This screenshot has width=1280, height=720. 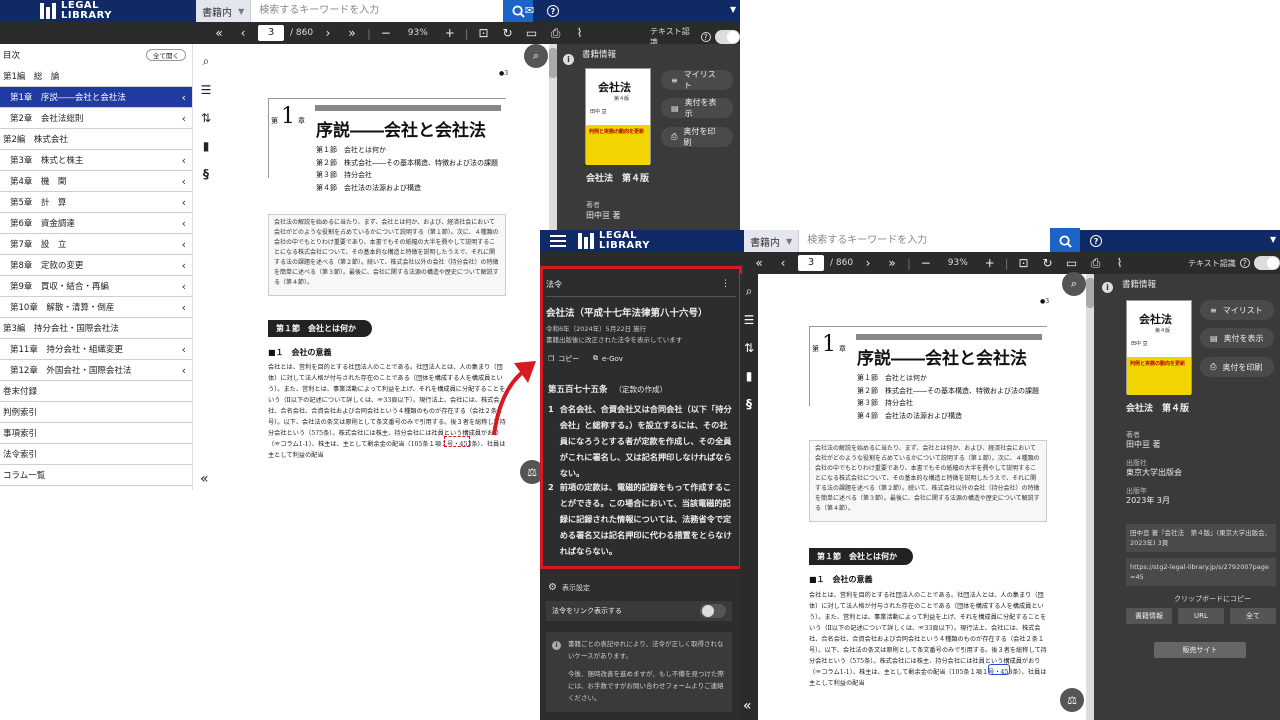 What do you see at coordinates (96, 349) in the screenshot?
I see `toc-item: 第11章 持分会社・組織変更 ‹` at bounding box center [96, 349].